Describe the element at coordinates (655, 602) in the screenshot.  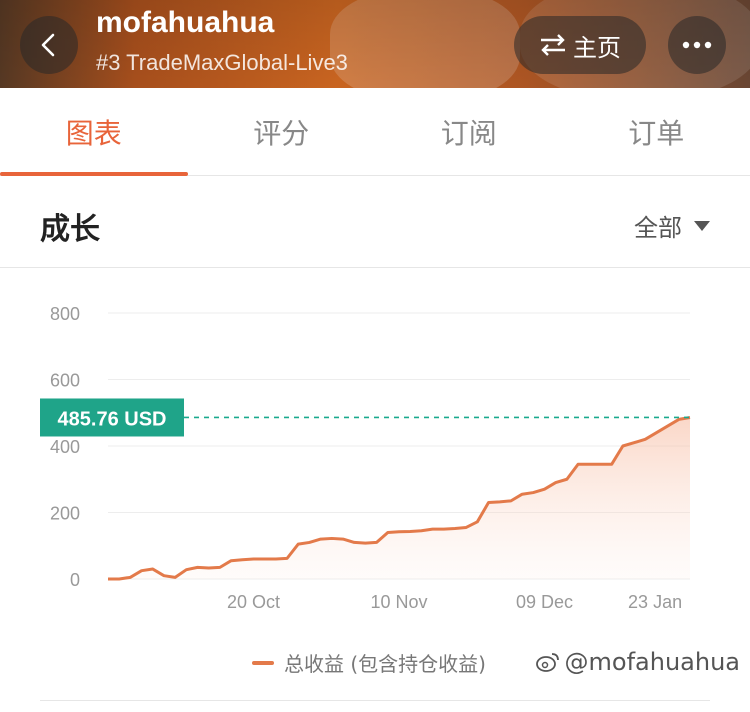
I see `x-tick-label: 23 Jan` at that location.